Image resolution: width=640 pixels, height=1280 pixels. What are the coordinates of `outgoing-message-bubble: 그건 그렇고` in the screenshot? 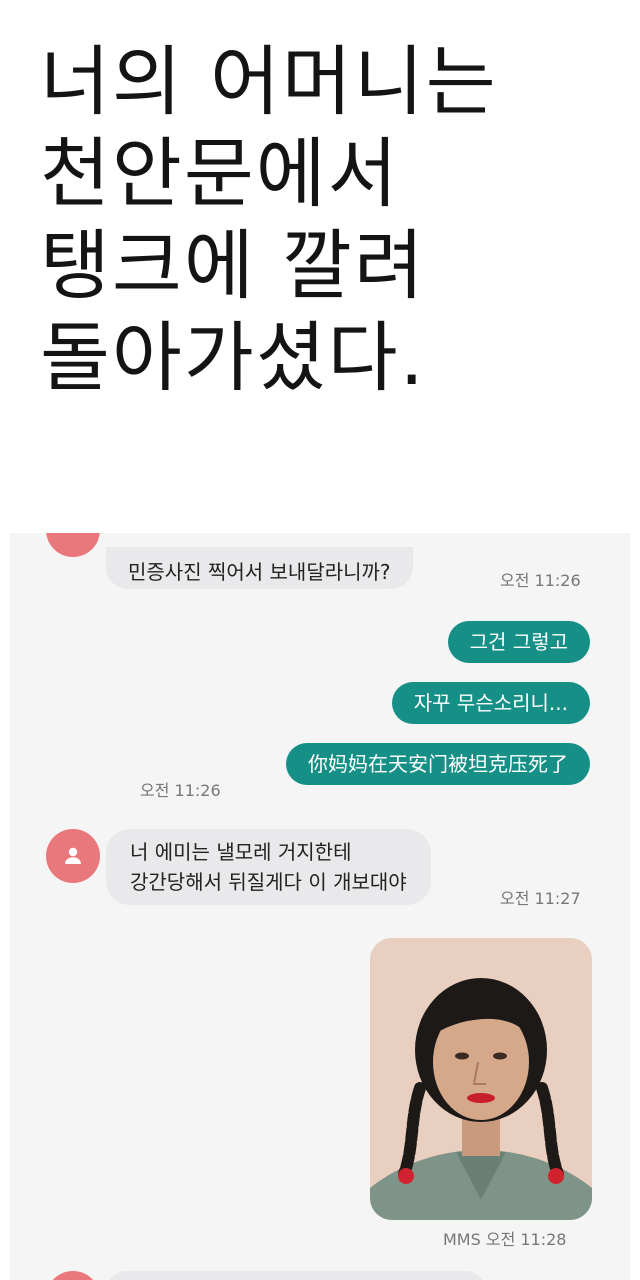 It's located at (518, 642).